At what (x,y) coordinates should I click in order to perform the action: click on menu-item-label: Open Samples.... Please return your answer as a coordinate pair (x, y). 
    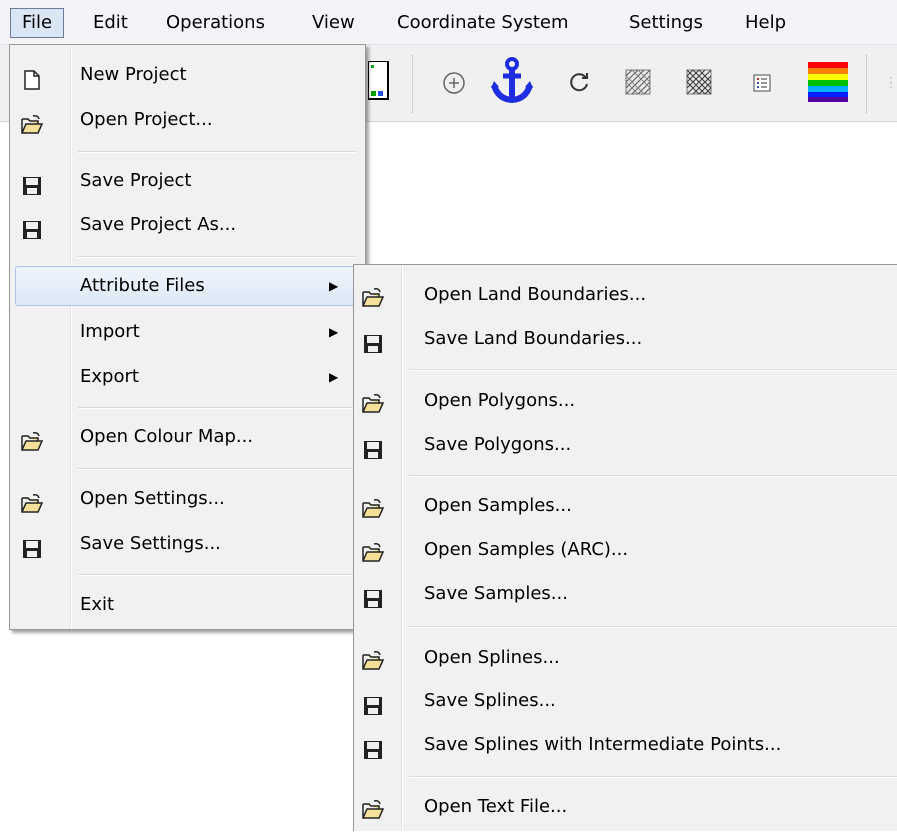
    Looking at the image, I should click on (498, 505).